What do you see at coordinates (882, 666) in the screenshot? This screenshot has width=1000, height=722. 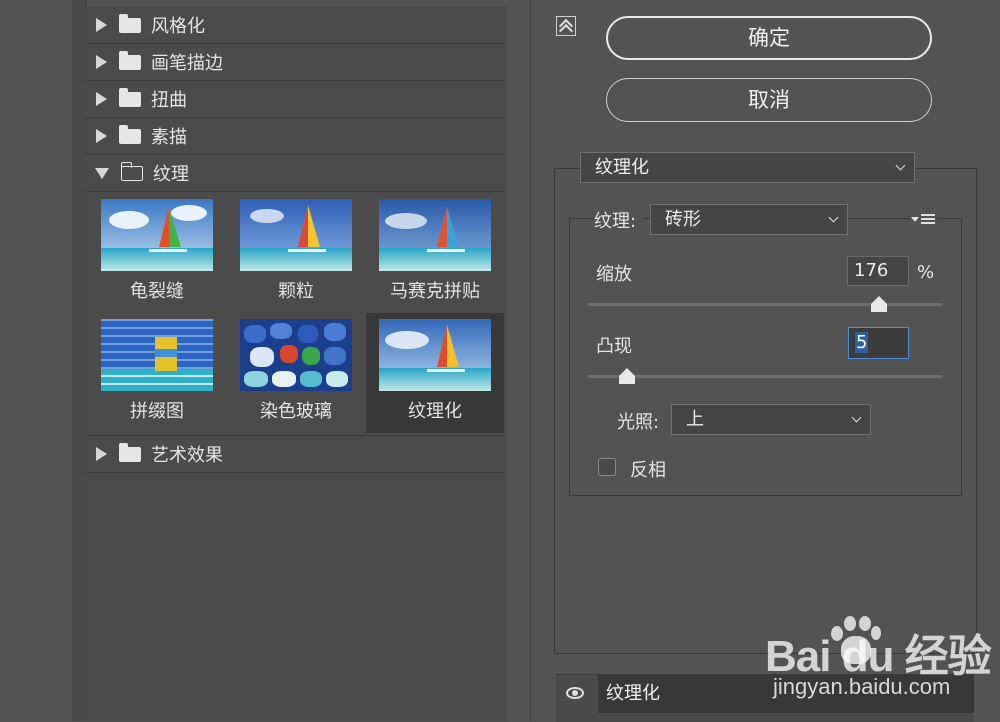 I see `watermark: Bai du 经验 jingyan.baidu.com` at bounding box center [882, 666].